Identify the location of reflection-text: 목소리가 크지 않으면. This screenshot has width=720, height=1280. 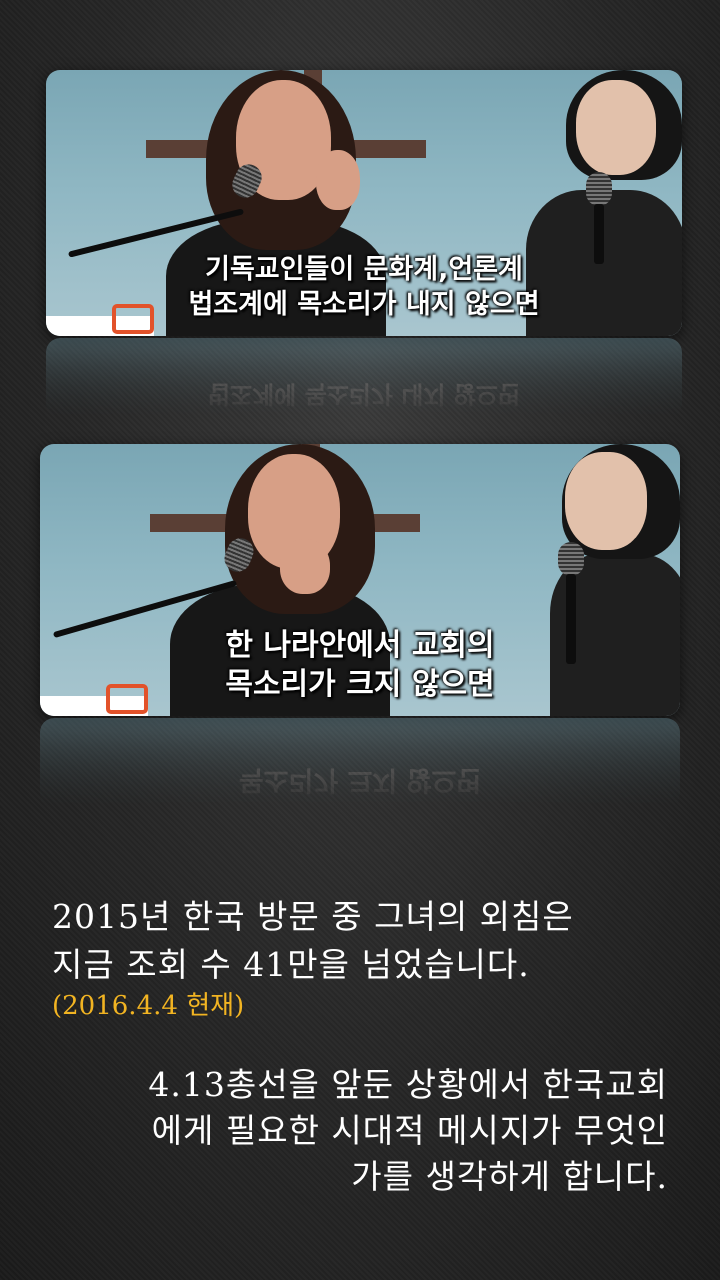
(360, 779).